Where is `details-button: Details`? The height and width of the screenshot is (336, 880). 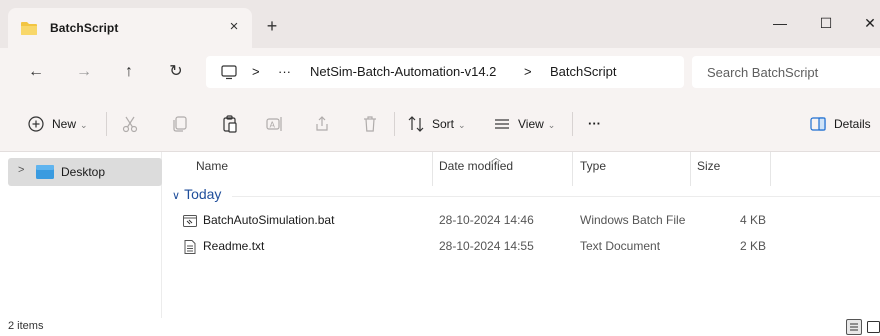 details-button: Details is located at coordinates (852, 124).